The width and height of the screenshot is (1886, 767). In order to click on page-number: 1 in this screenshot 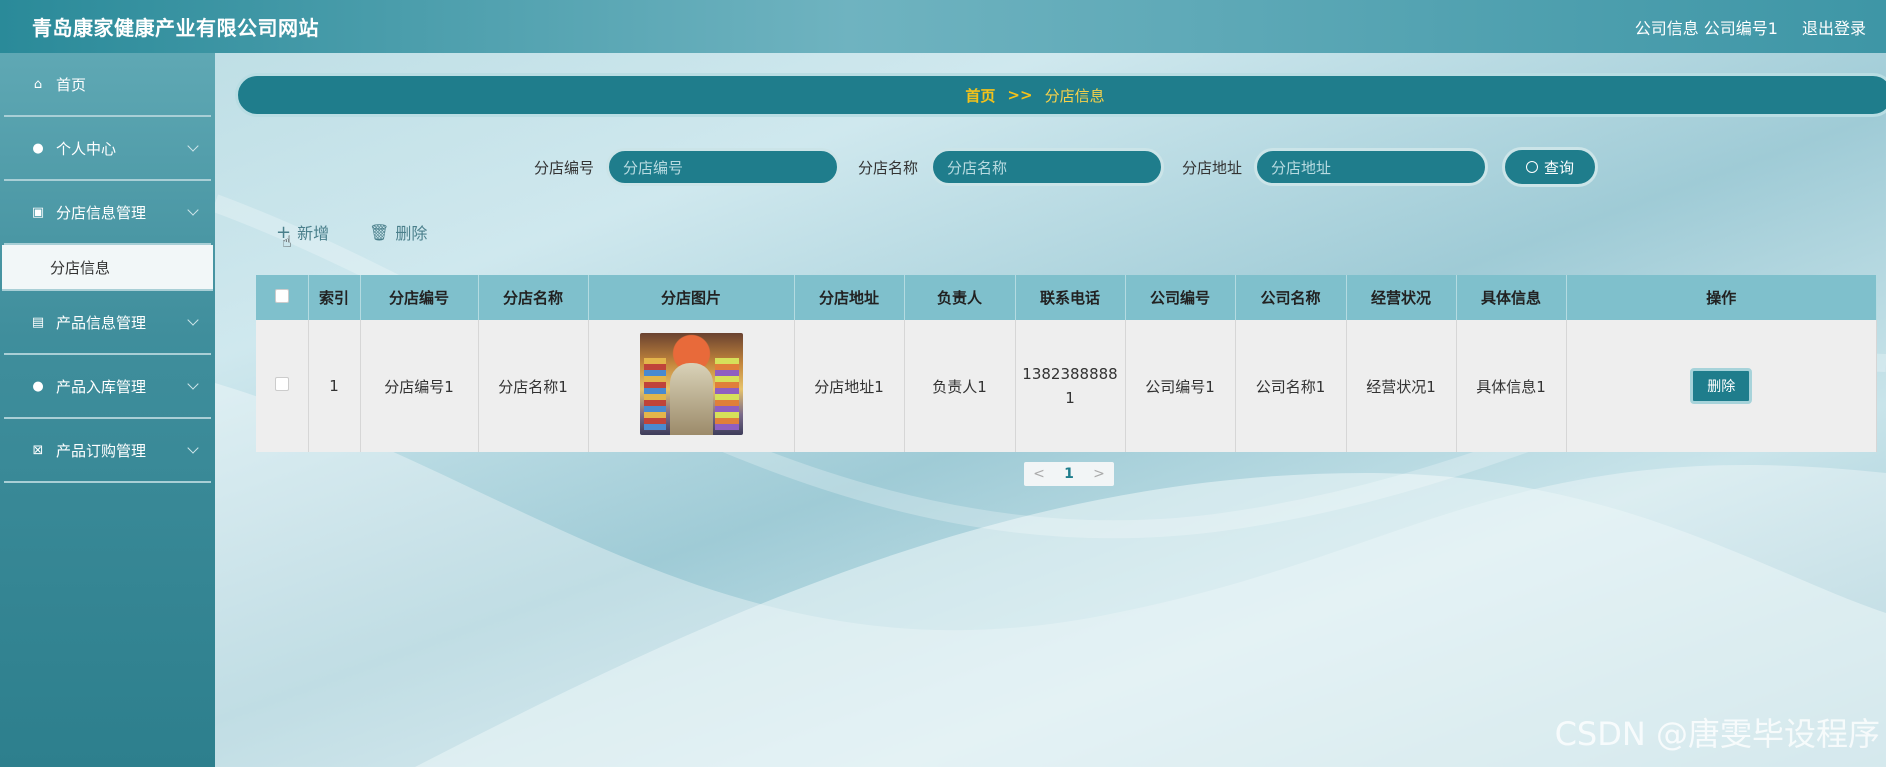, I will do `click(1069, 474)`.